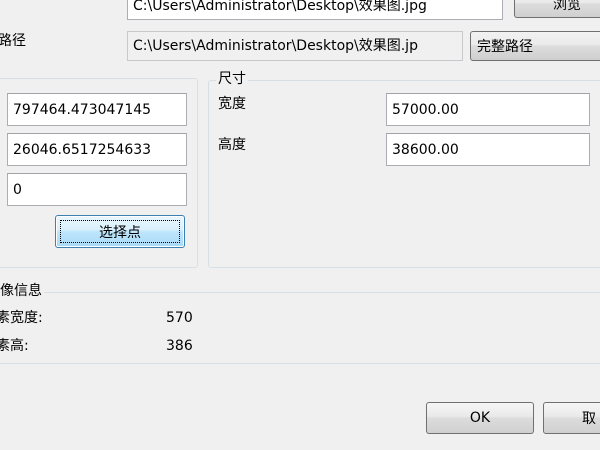  I want to click on ok-button-label: OK, so click(480, 418).